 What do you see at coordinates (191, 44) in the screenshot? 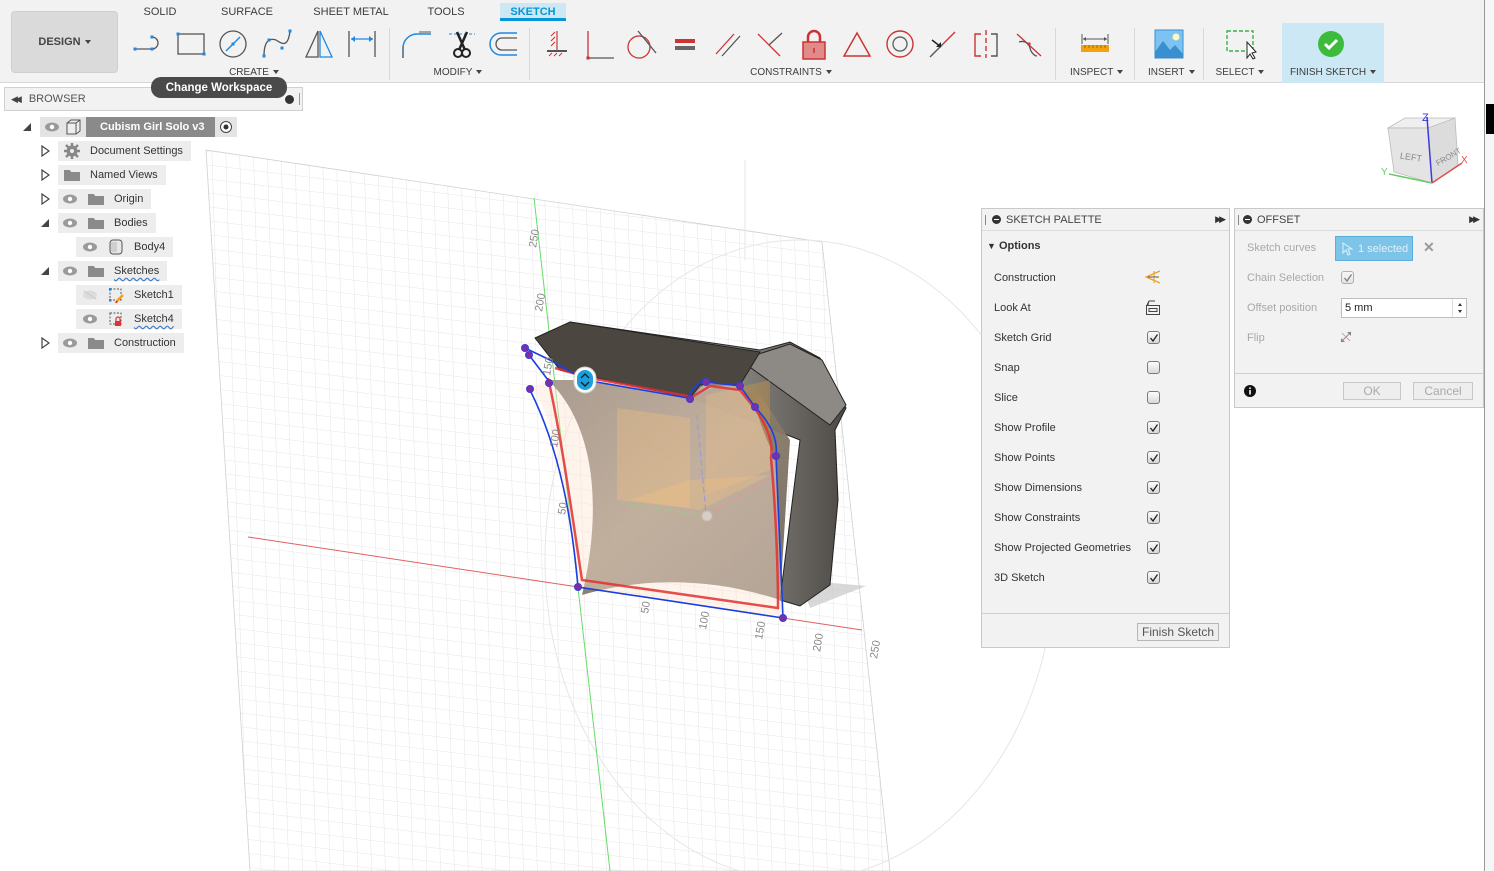
I see `rectangle-tool-button` at bounding box center [191, 44].